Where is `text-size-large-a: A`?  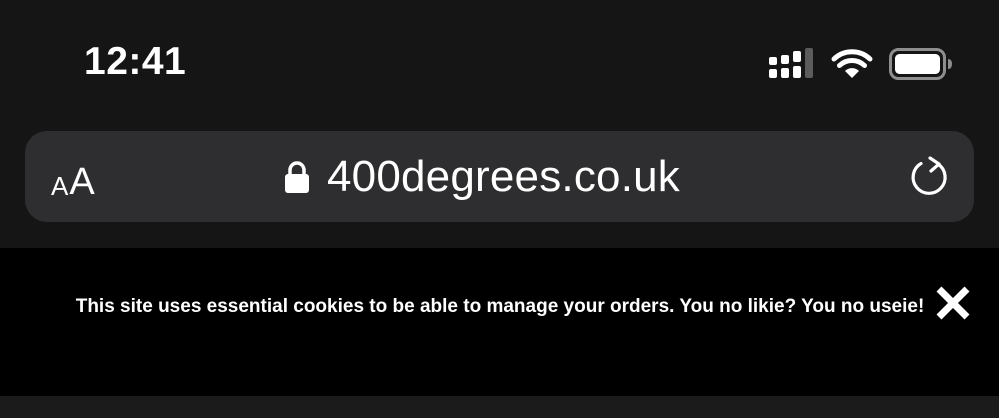 text-size-large-a: A is located at coordinates (82, 182).